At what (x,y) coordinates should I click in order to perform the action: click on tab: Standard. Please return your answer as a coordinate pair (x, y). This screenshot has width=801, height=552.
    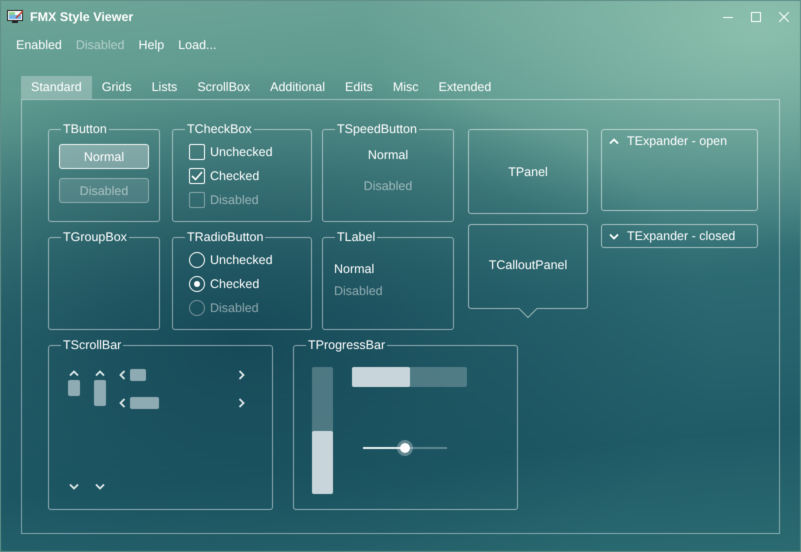
    Looking at the image, I should click on (56, 87).